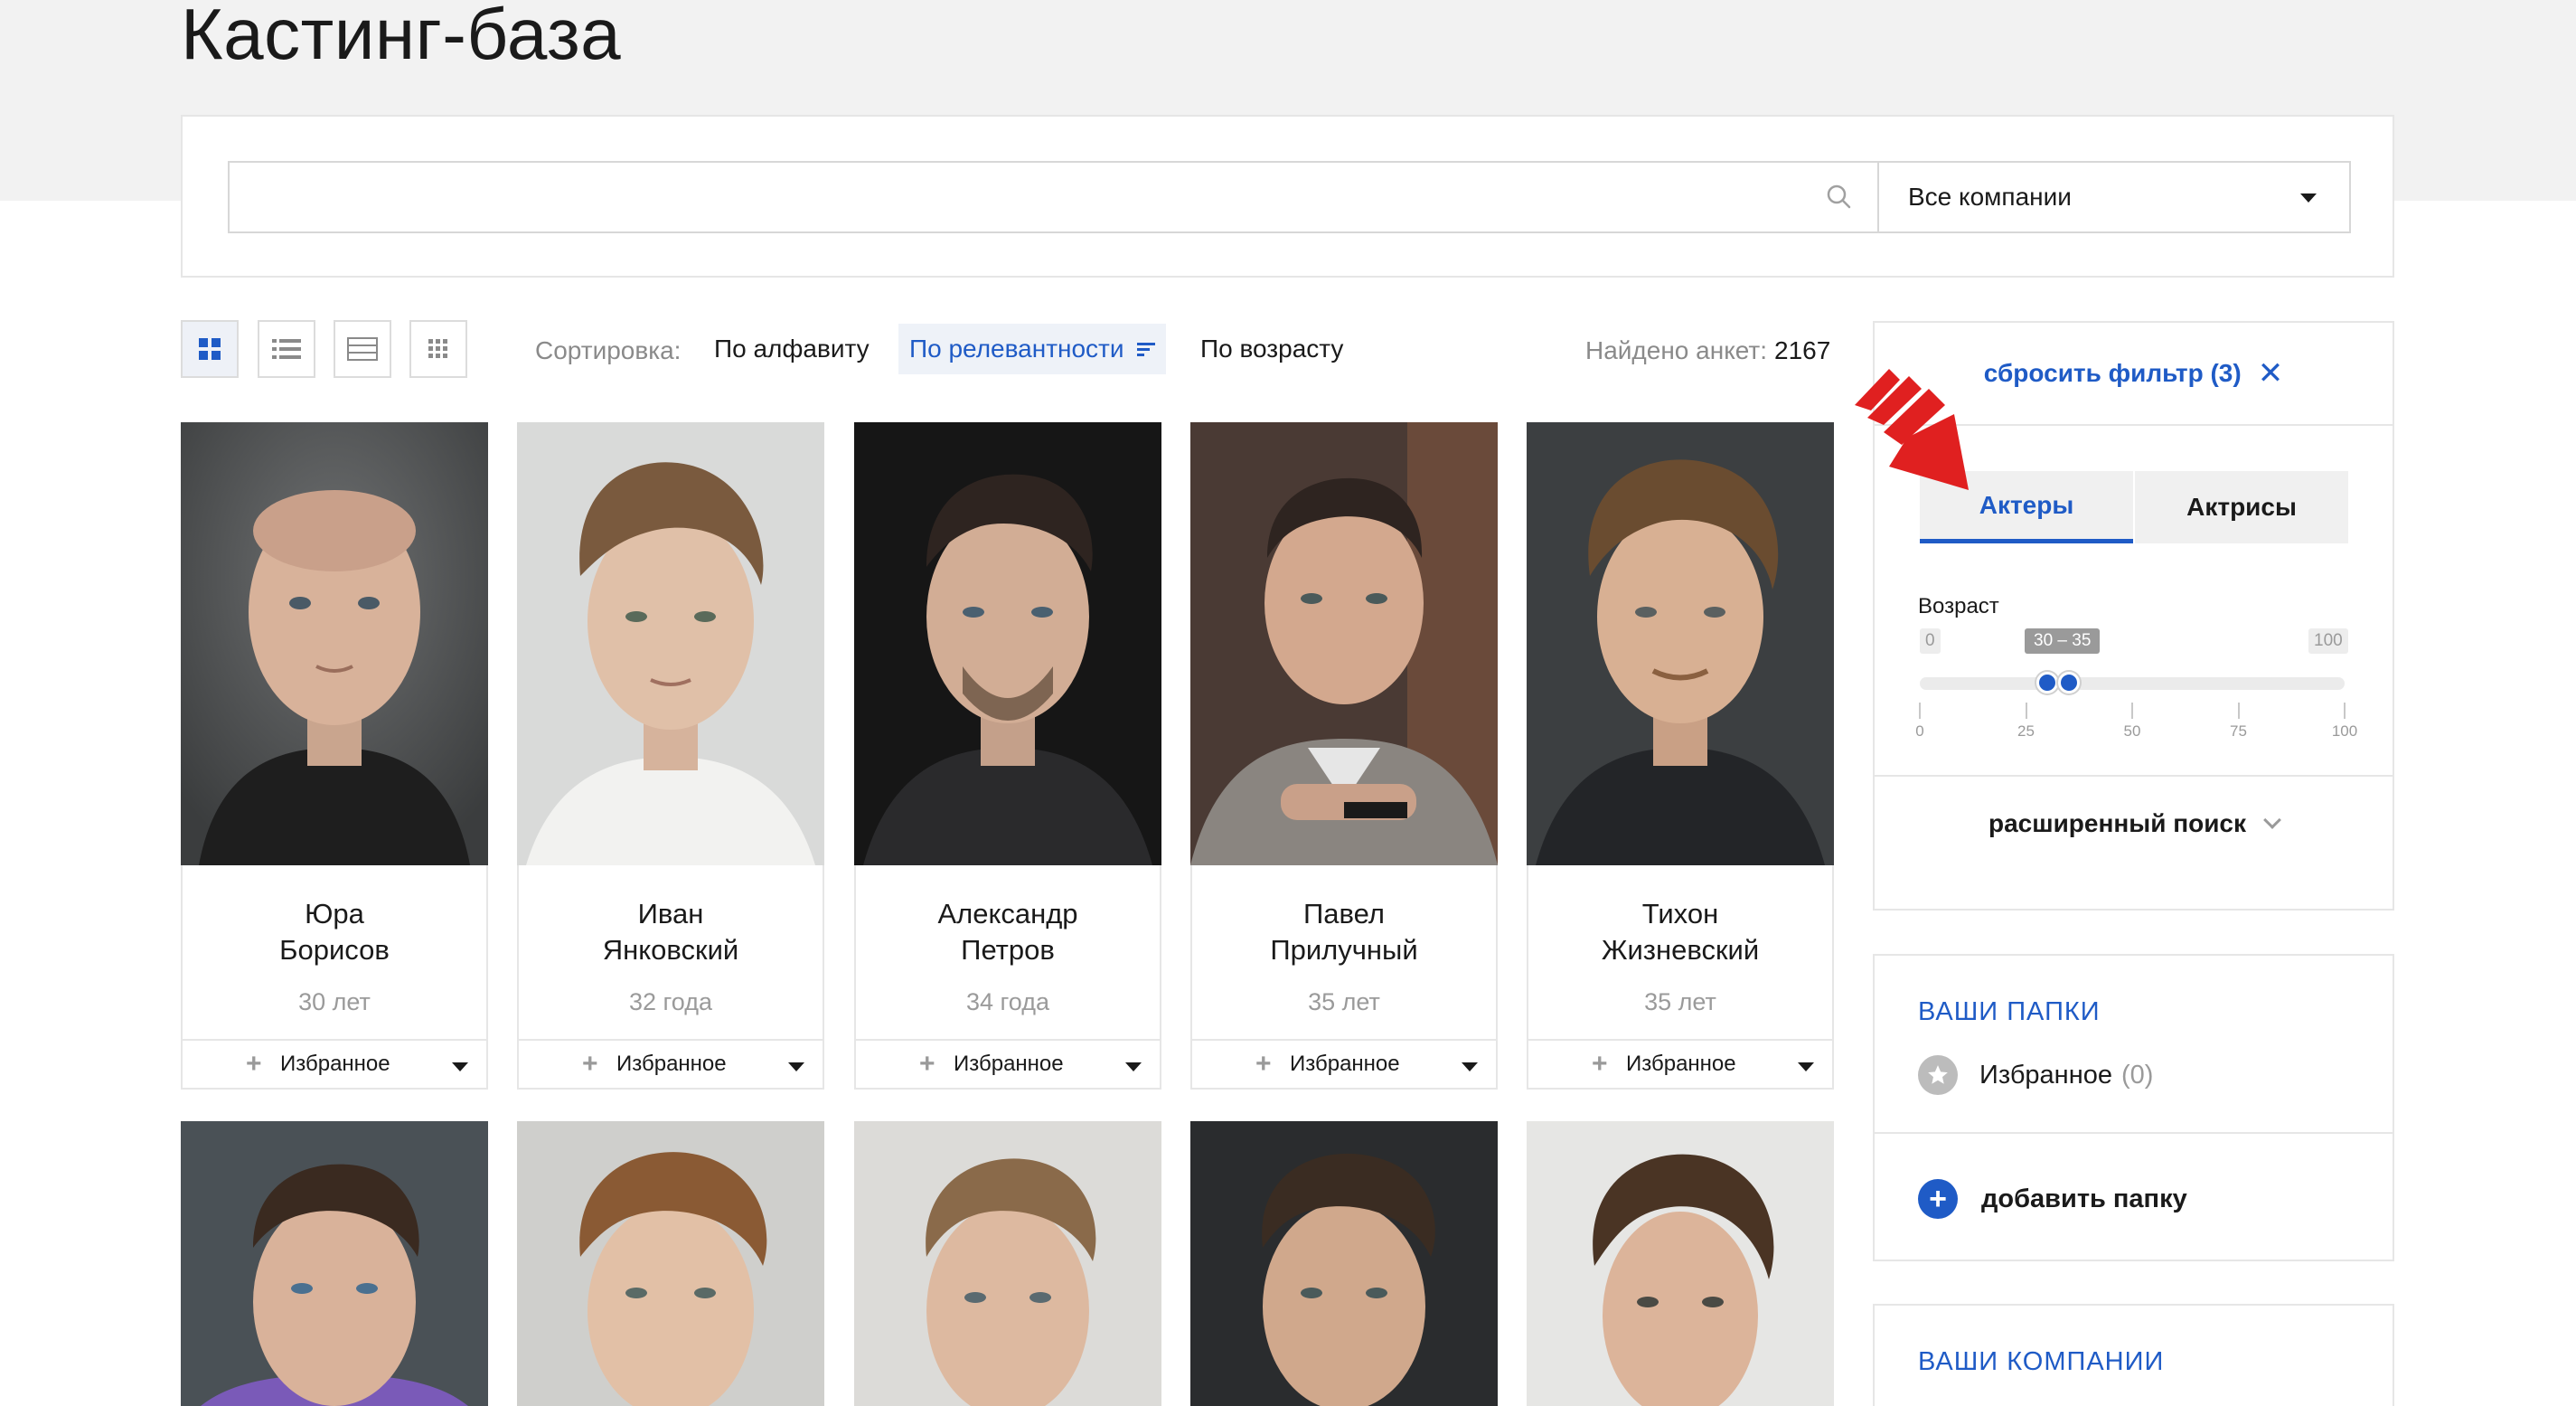 This screenshot has width=2576, height=1406. I want to click on actor-name: Юра Борисов, so click(334, 932).